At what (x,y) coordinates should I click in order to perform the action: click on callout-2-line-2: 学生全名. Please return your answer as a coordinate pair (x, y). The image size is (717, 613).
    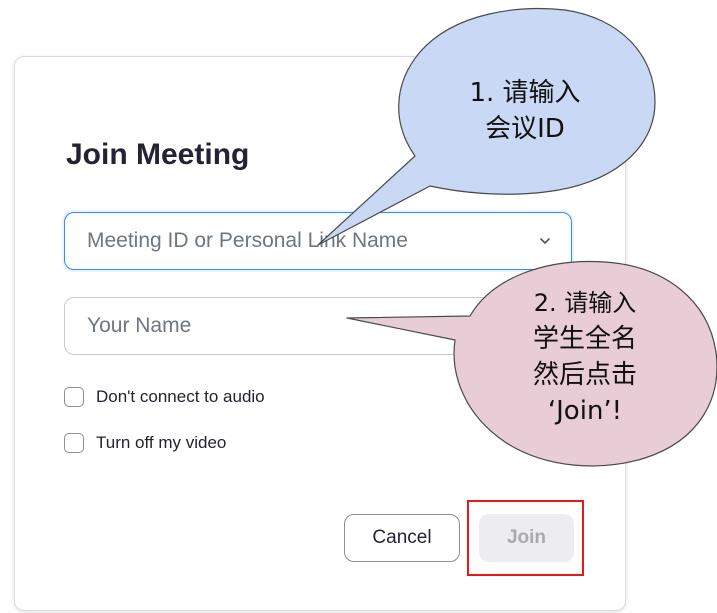
    Looking at the image, I should click on (584, 339).